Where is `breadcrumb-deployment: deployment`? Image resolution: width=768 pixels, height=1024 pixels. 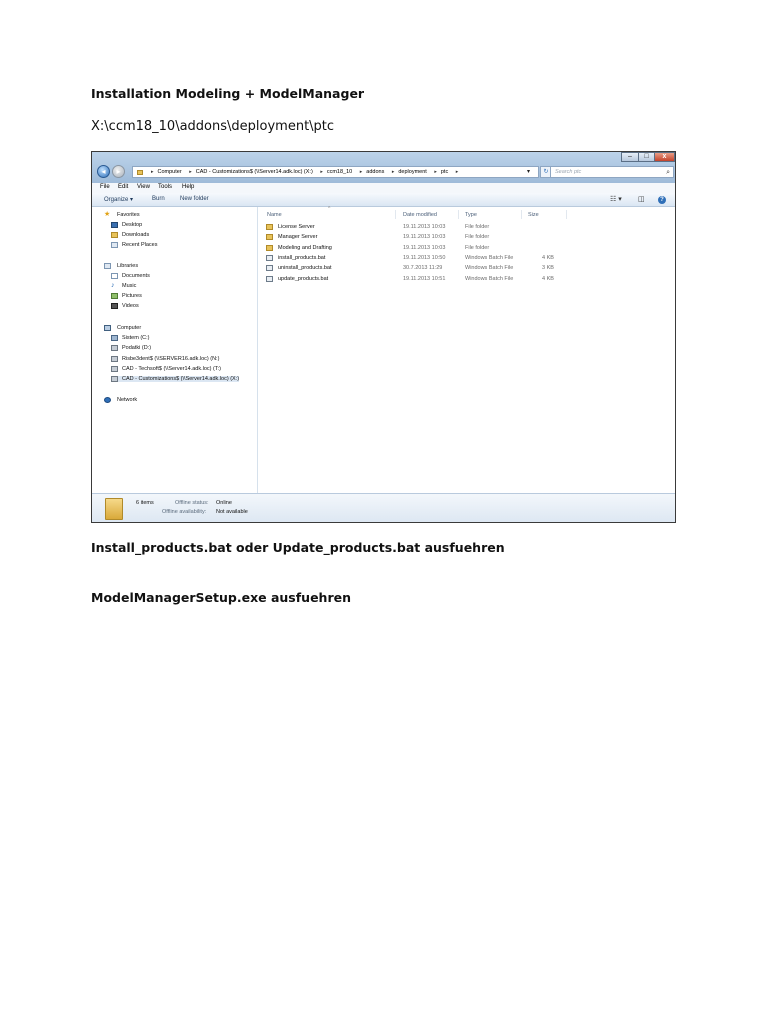
breadcrumb-deployment: deployment is located at coordinates (412, 172).